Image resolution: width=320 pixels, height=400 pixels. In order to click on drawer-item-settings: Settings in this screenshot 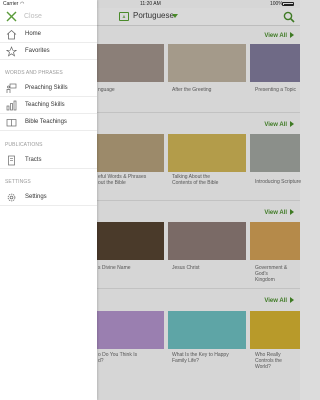, I will do `click(48, 197)`.